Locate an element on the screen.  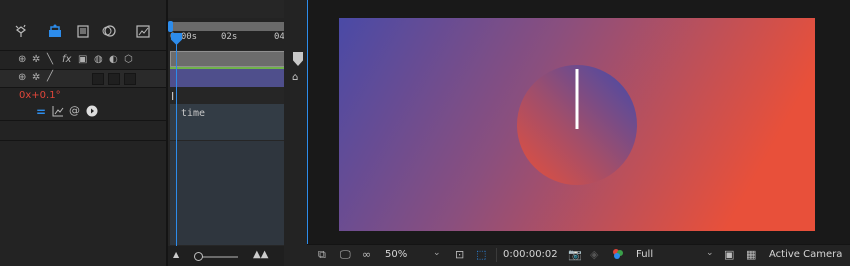
shy-layers-icon is located at coordinates (21, 31).